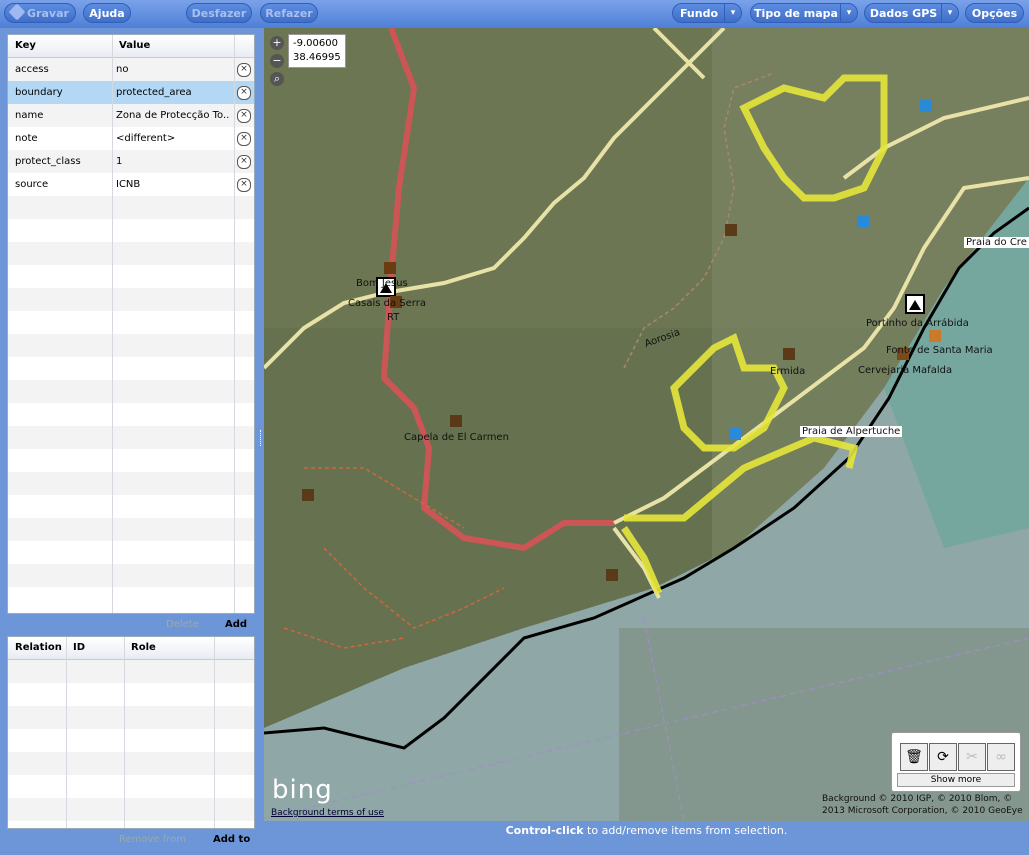 Image resolution: width=1029 pixels, height=855 pixels. I want to click on status-text: to add/remove items from selection., so click(685, 830).